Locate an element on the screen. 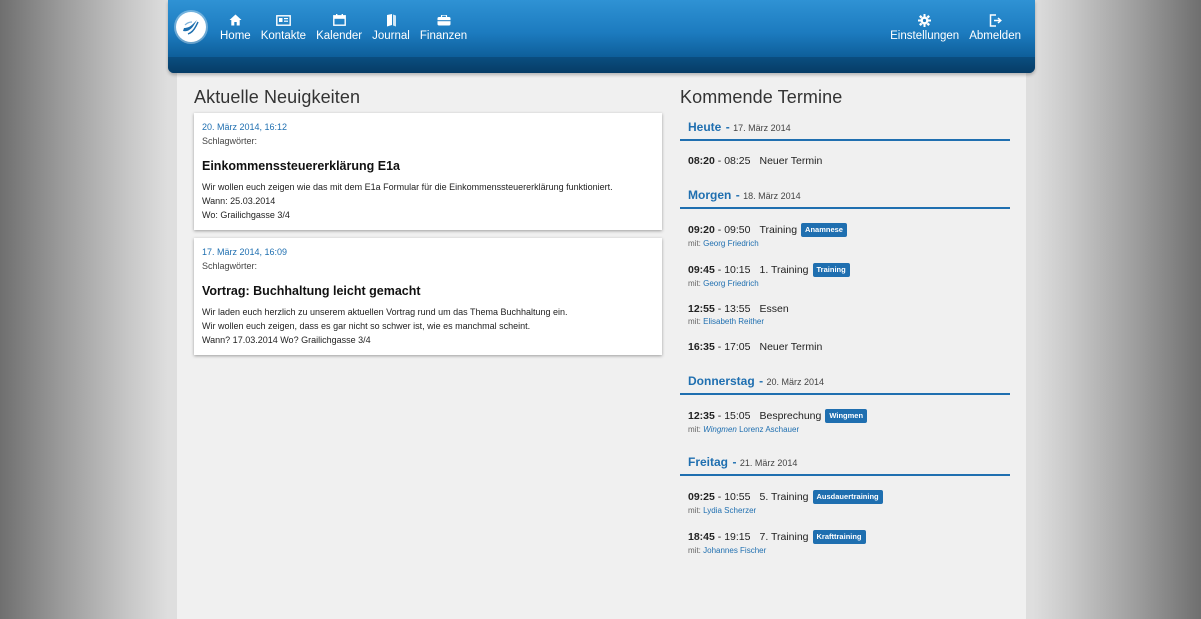  day-date: 21. März 2014 is located at coordinates (768, 463).